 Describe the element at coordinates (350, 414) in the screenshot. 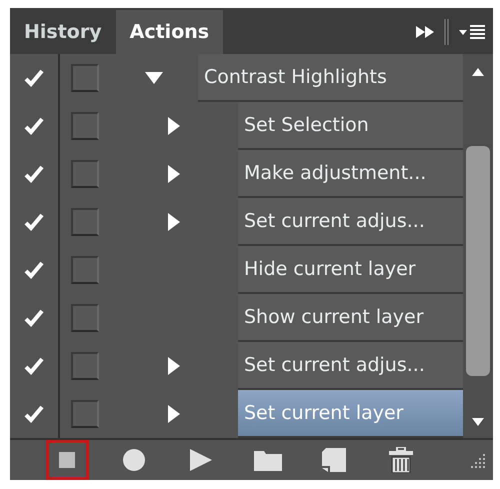

I see `action-row: Set current layer` at that location.